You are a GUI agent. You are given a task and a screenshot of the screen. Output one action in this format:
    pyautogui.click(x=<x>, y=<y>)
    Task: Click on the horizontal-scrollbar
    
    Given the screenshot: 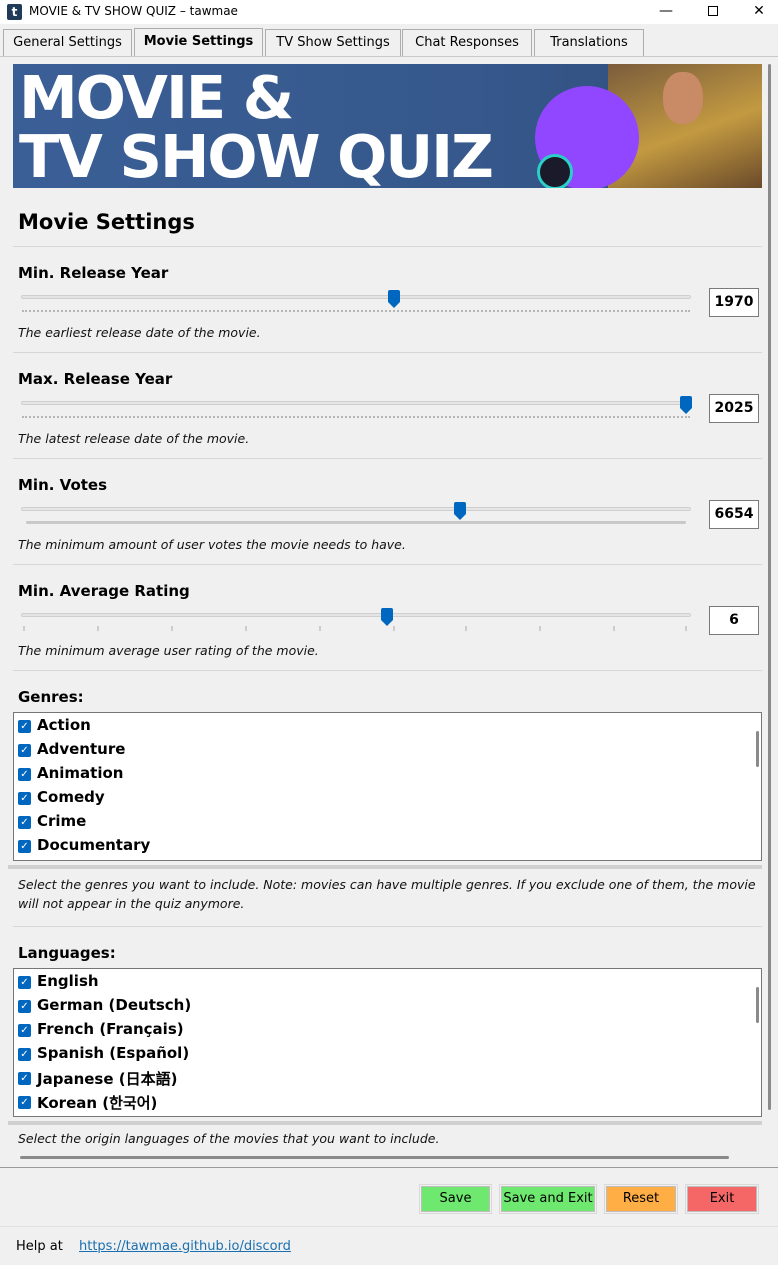 What is the action you would take?
    pyautogui.click(x=374, y=1157)
    